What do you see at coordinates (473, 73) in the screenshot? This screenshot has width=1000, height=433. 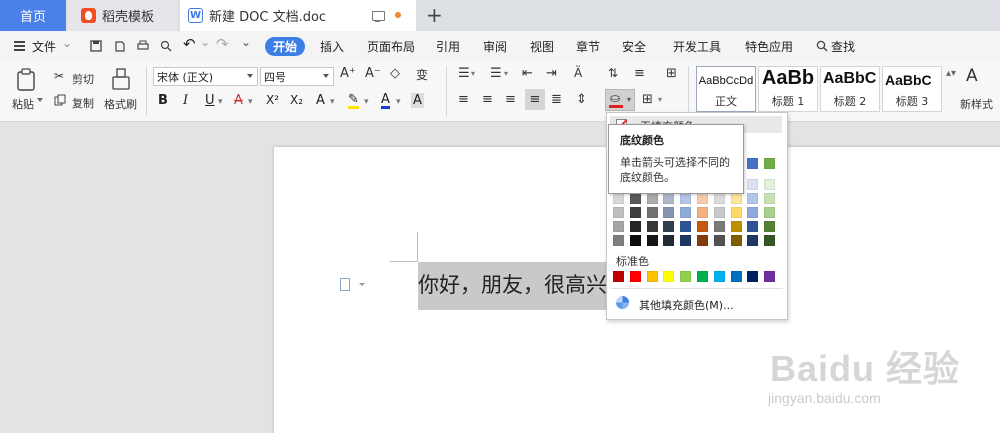 I see `bullets-dropdown-icon: ▾` at bounding box center [473, 73].